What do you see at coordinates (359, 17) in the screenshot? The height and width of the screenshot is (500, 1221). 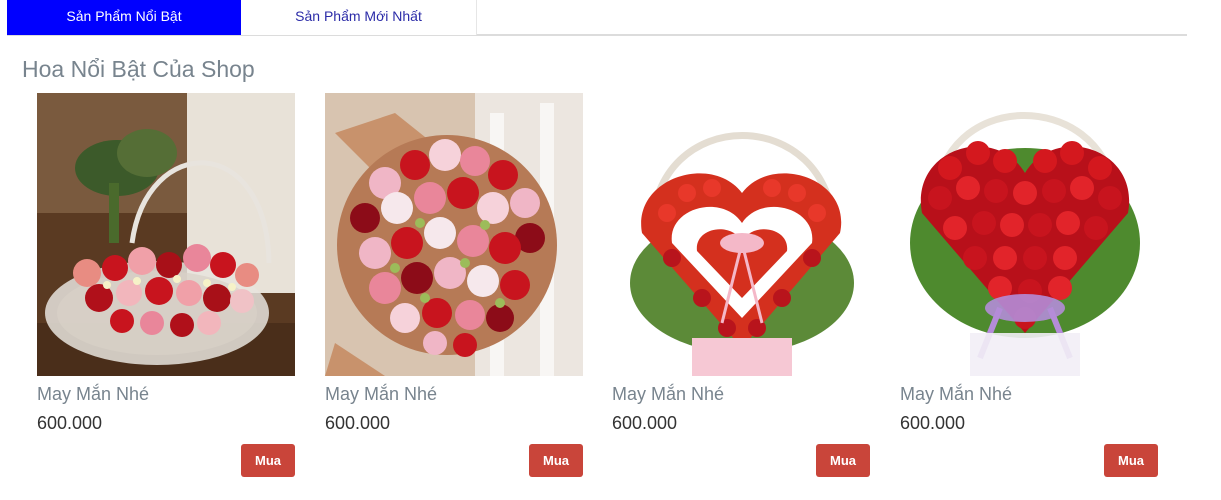 I see `tab-newest-products: Sản Phẩm Mới Nhất` at bounding box center [359, 17].